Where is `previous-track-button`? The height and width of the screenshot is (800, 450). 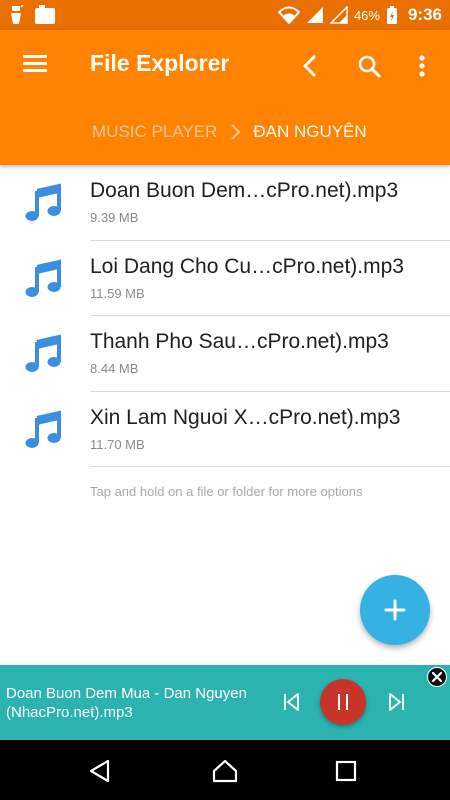 previous-track-button is located at coordinates (291, 702).